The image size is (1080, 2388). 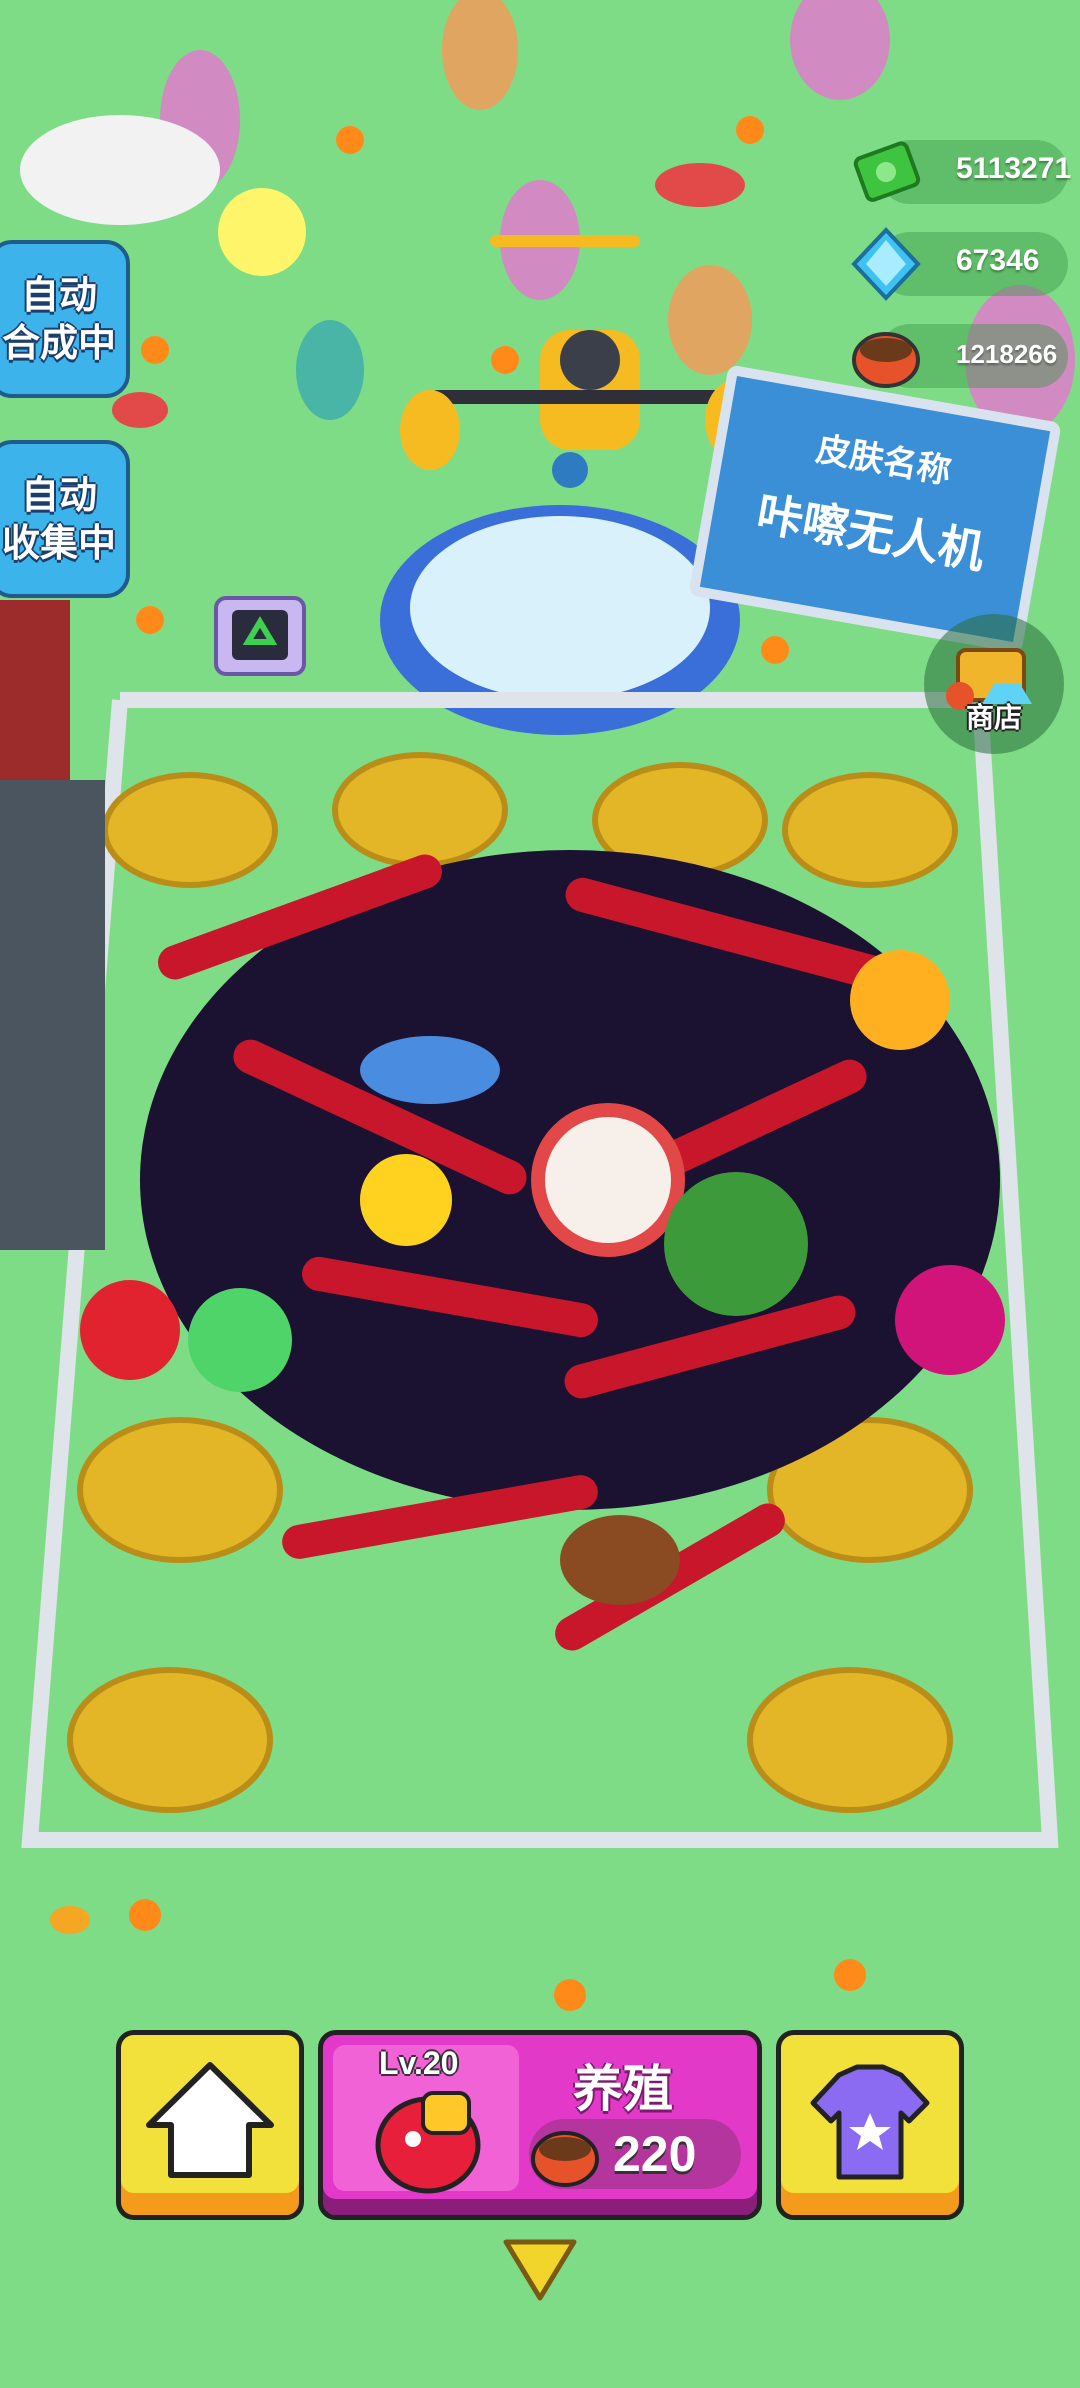 What do you see at coordinates (540, 2271) in the screenshot?
I see `chevron-down-icon` at bounding box center [540, 2271].